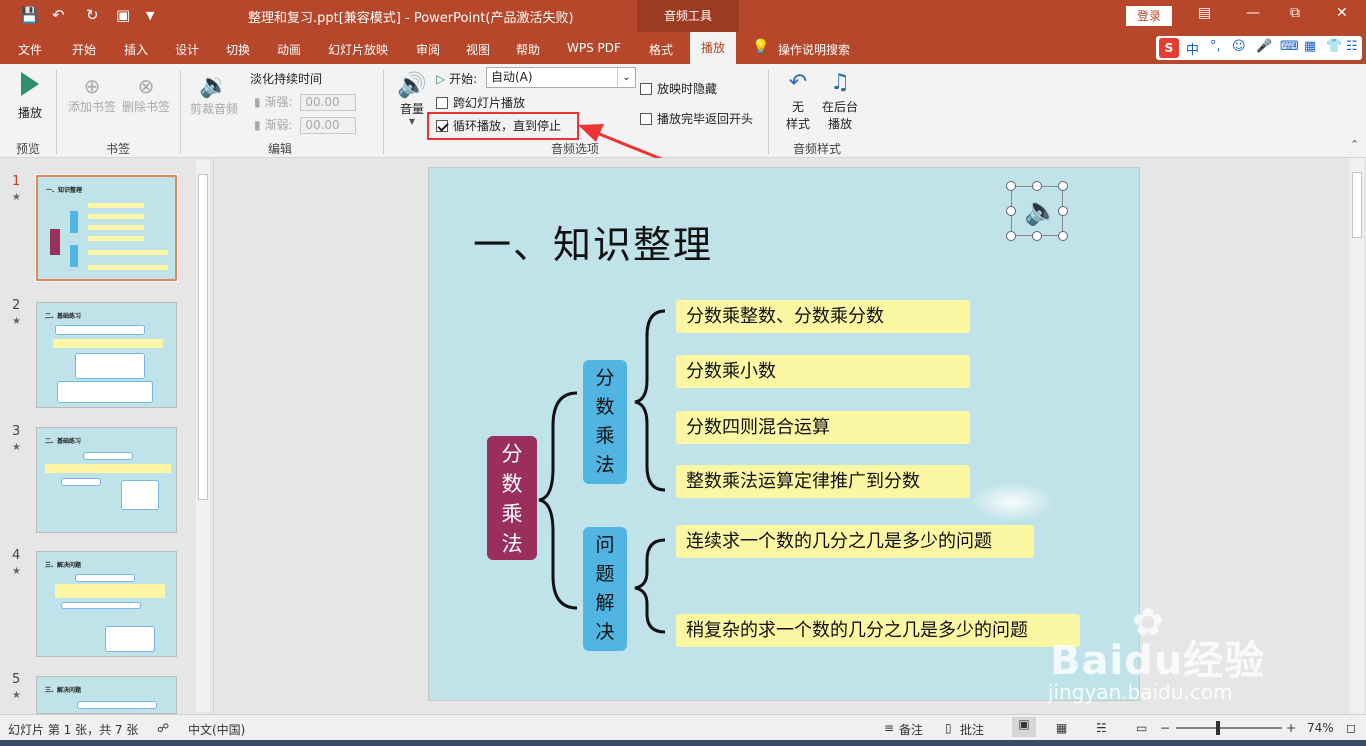 The width and height of the screenshot is (1366, 746). What do you see at coordinates (1012, 502) in the screenshot?
I see `glow-decoration` at bounding box center [1012, 502].